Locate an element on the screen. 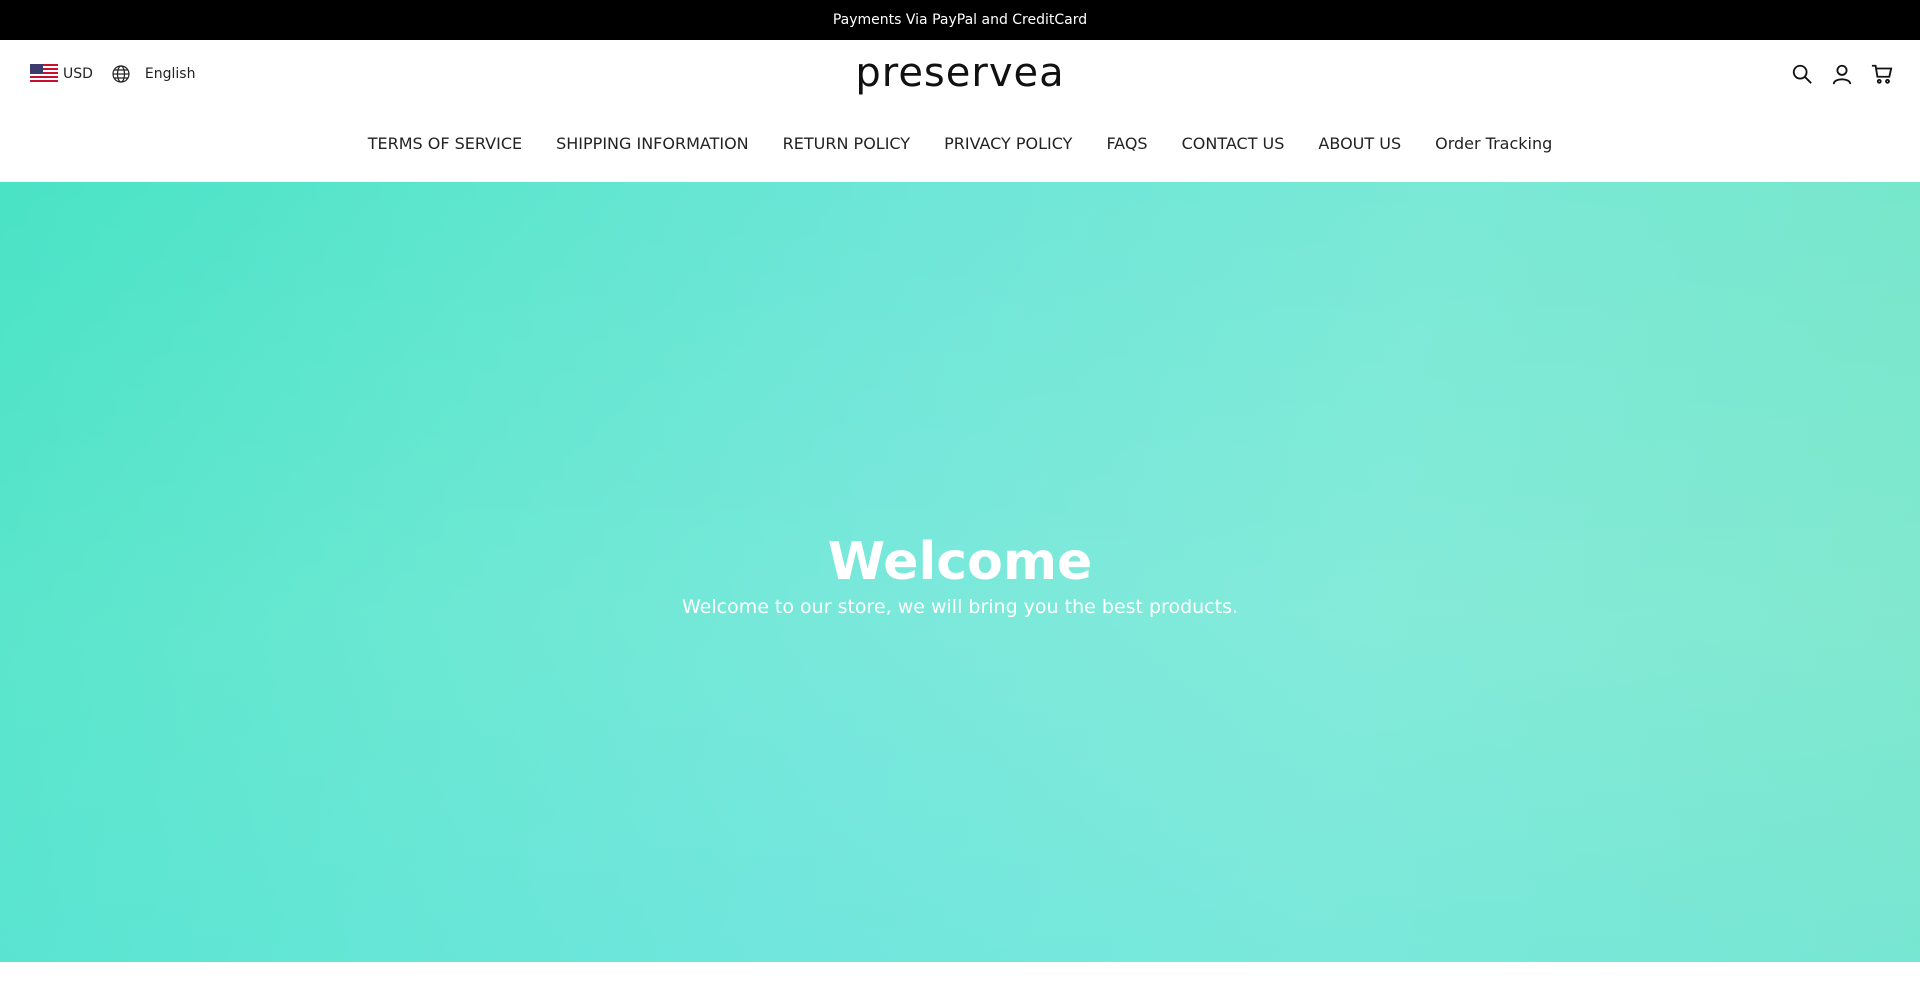 This screenshot has height=993, width=1920. account-icon is located at coordinates (1842, 74).